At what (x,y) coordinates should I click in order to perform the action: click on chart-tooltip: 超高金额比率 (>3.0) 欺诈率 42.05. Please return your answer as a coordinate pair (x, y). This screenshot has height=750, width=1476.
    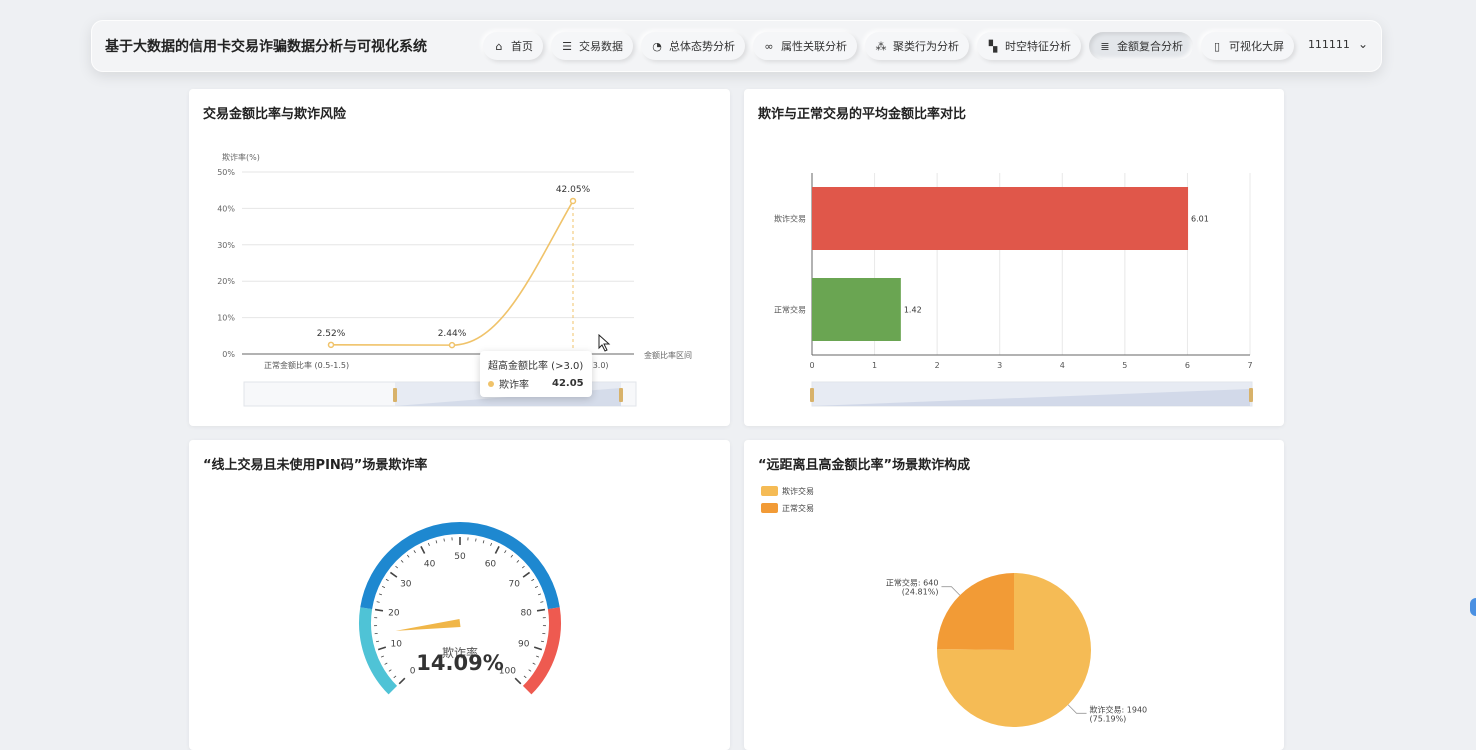
    Looking at the image, I should click on (536, 374).